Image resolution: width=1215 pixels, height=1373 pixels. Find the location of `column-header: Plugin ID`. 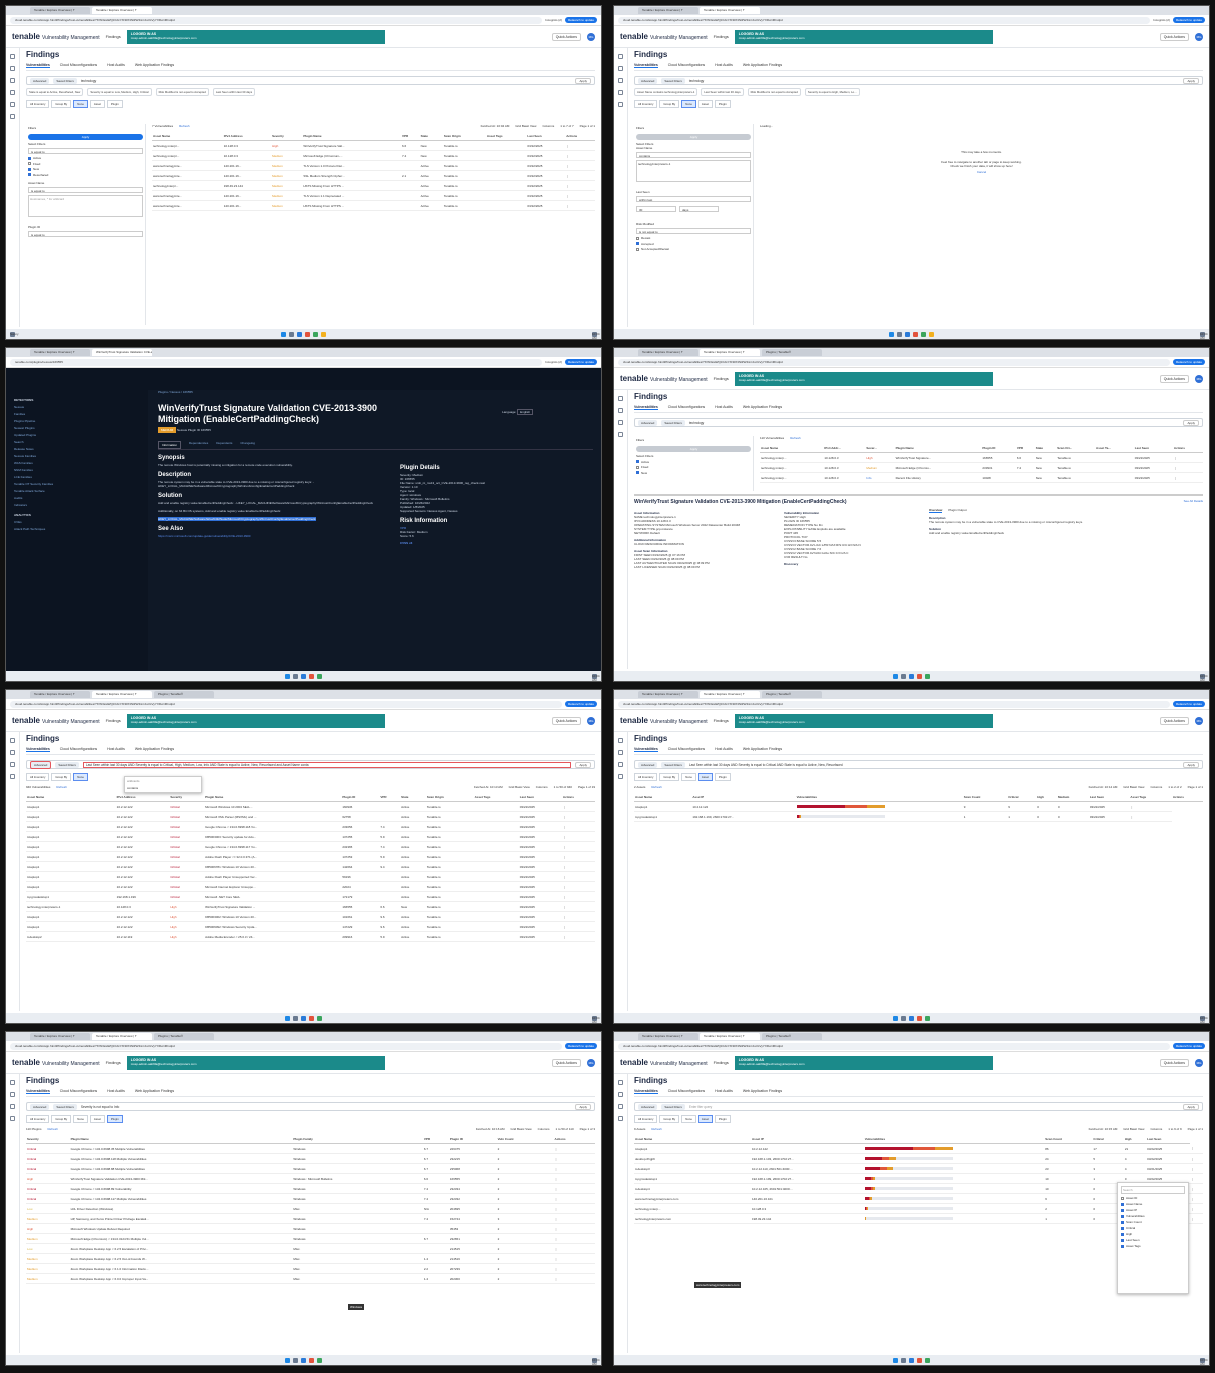

column-header: Plugin ID is located at coordinates (472, 1139).